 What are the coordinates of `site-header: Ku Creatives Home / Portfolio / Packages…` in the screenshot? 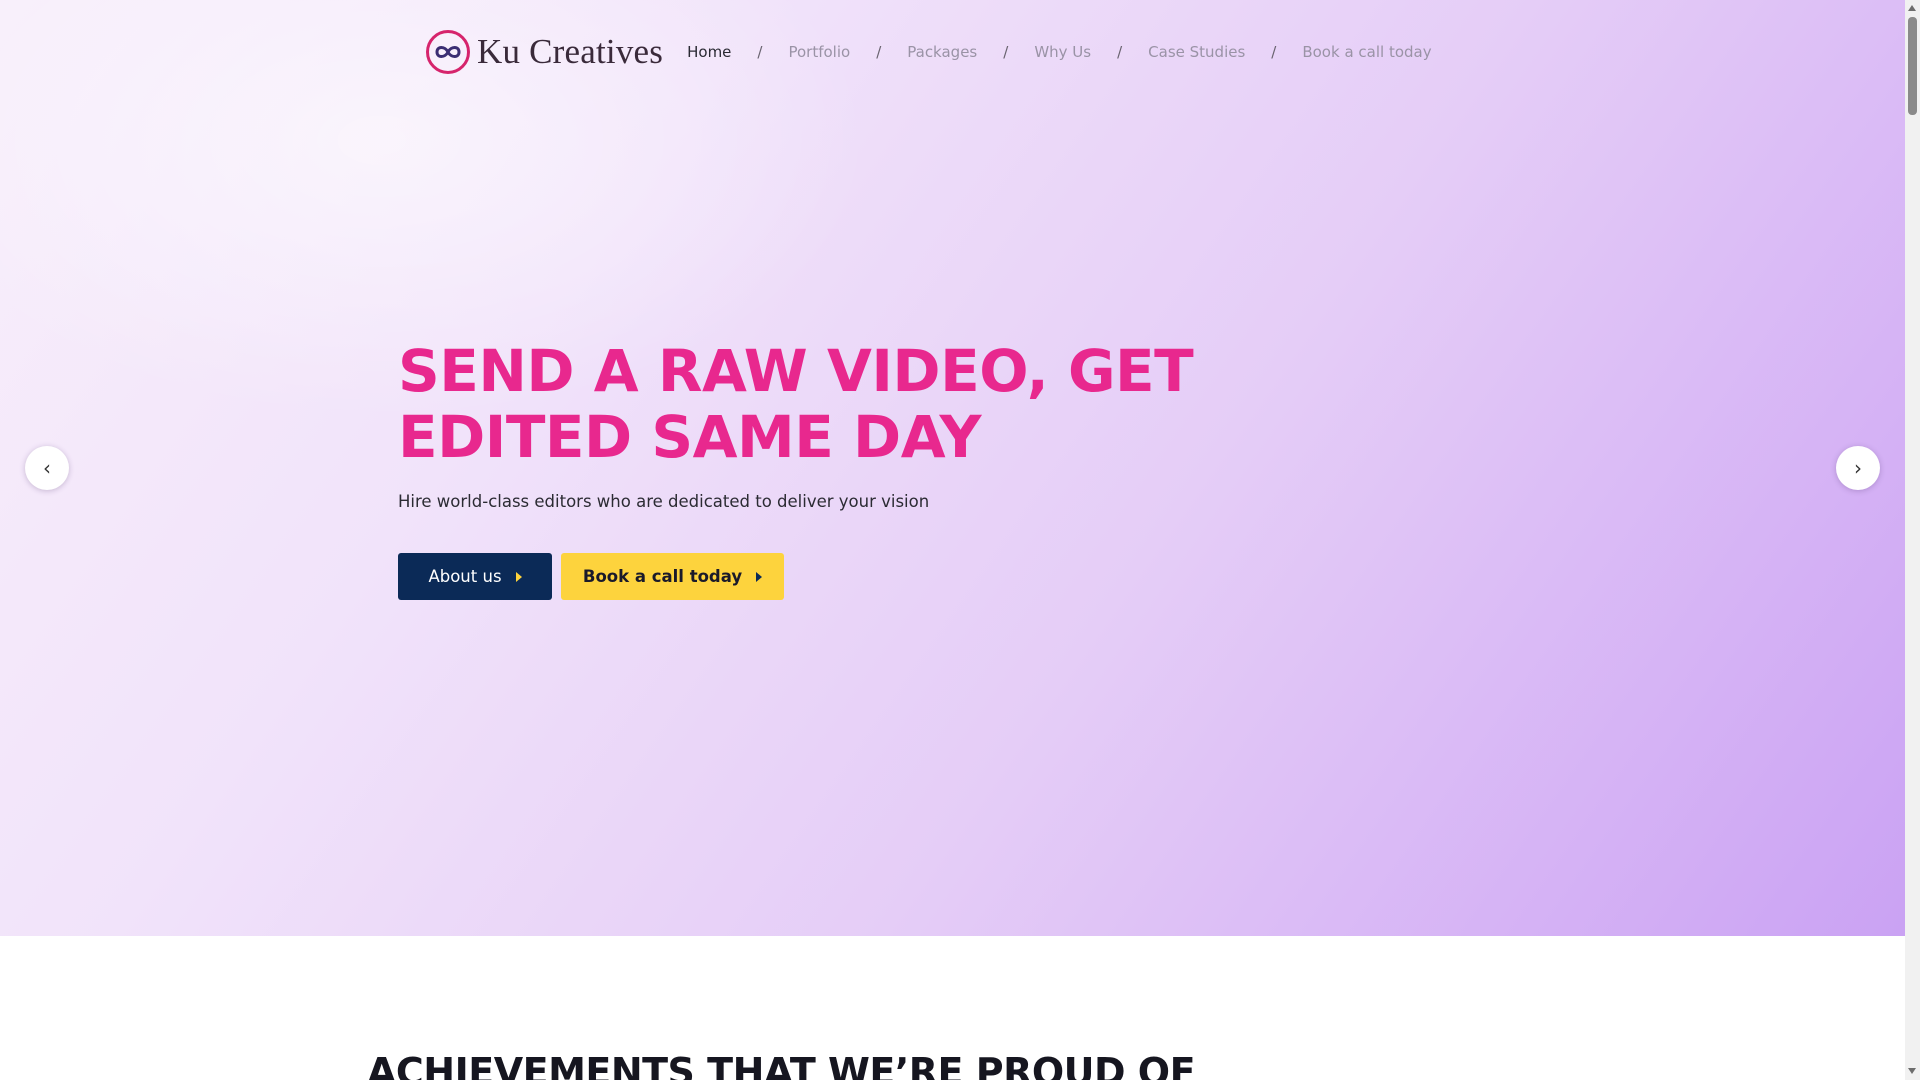 It's located at (928, 52).